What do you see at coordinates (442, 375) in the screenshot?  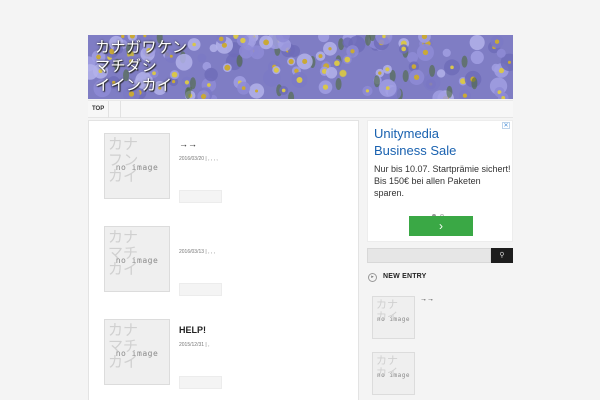 I see `new-entry-item: カナ カイ no image` at bounding box center [442, 375].